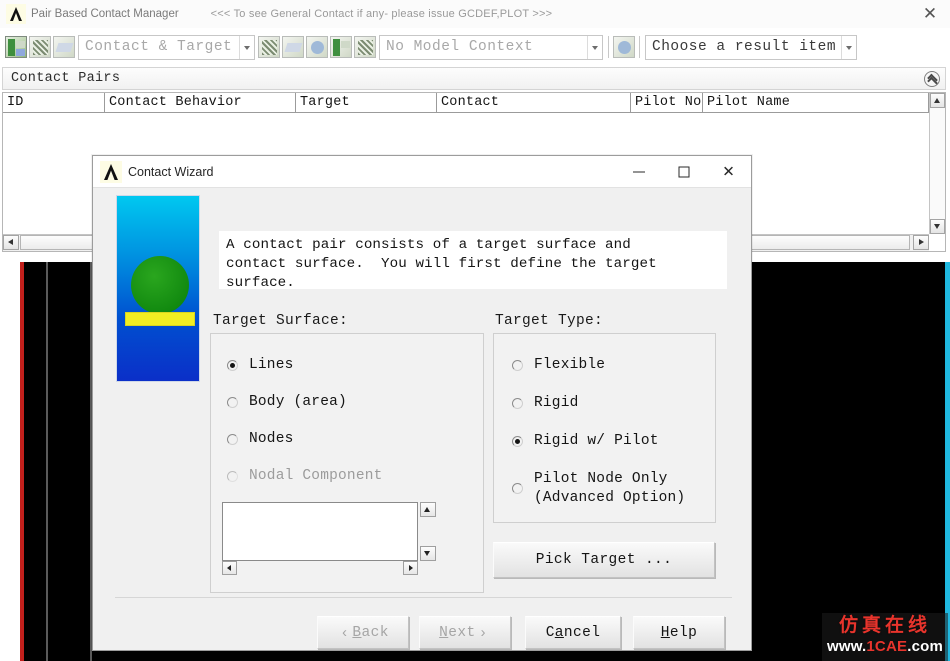 This screenshot has height=661, width=950. What do you see at coordinates (728, 172) in the screenshot?
I see `close-icon: ✕` at bounding box center [728, 172].